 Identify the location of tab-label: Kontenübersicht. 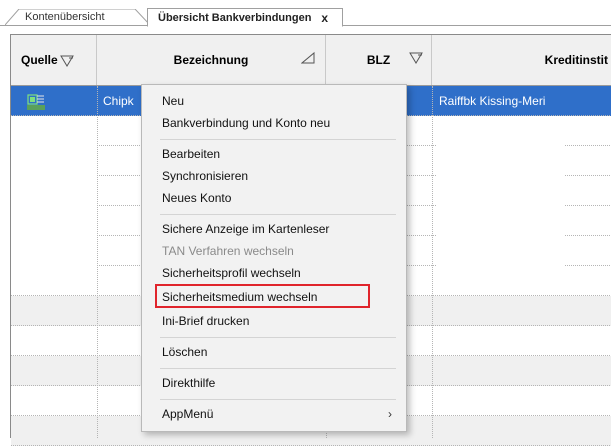
(65, 17).